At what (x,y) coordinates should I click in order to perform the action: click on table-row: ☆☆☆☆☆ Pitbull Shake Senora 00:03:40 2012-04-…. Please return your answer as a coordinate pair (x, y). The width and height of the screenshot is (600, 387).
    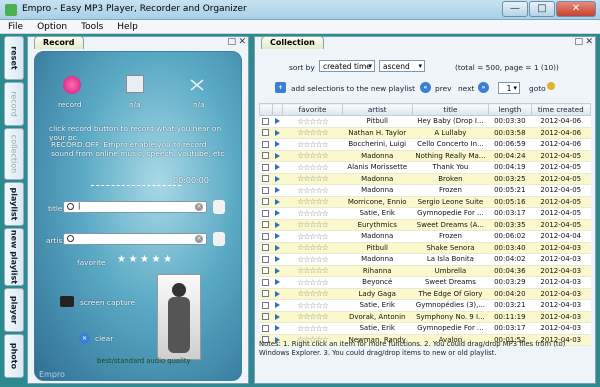
    Looking at the image, I should click on (425, 248).